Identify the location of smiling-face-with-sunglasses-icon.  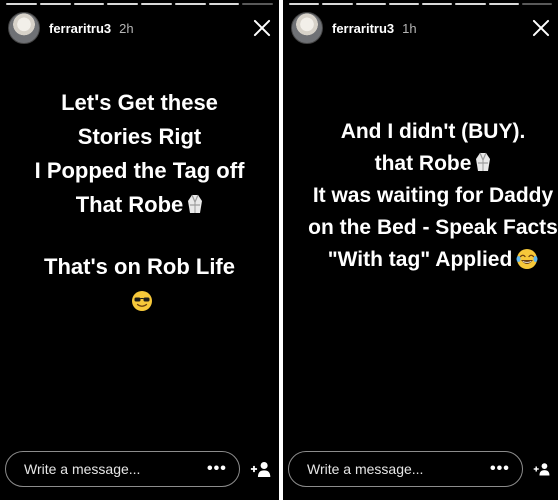
(141, 301).